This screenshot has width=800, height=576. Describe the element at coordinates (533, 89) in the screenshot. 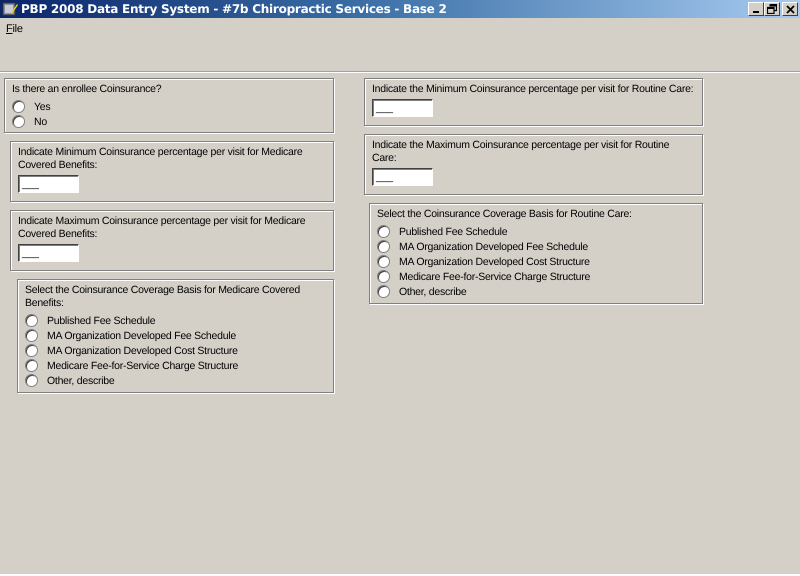

I see `question-label: Indicate the Minimum Coinsurance percentage per visit for Routine Care:` at that location.